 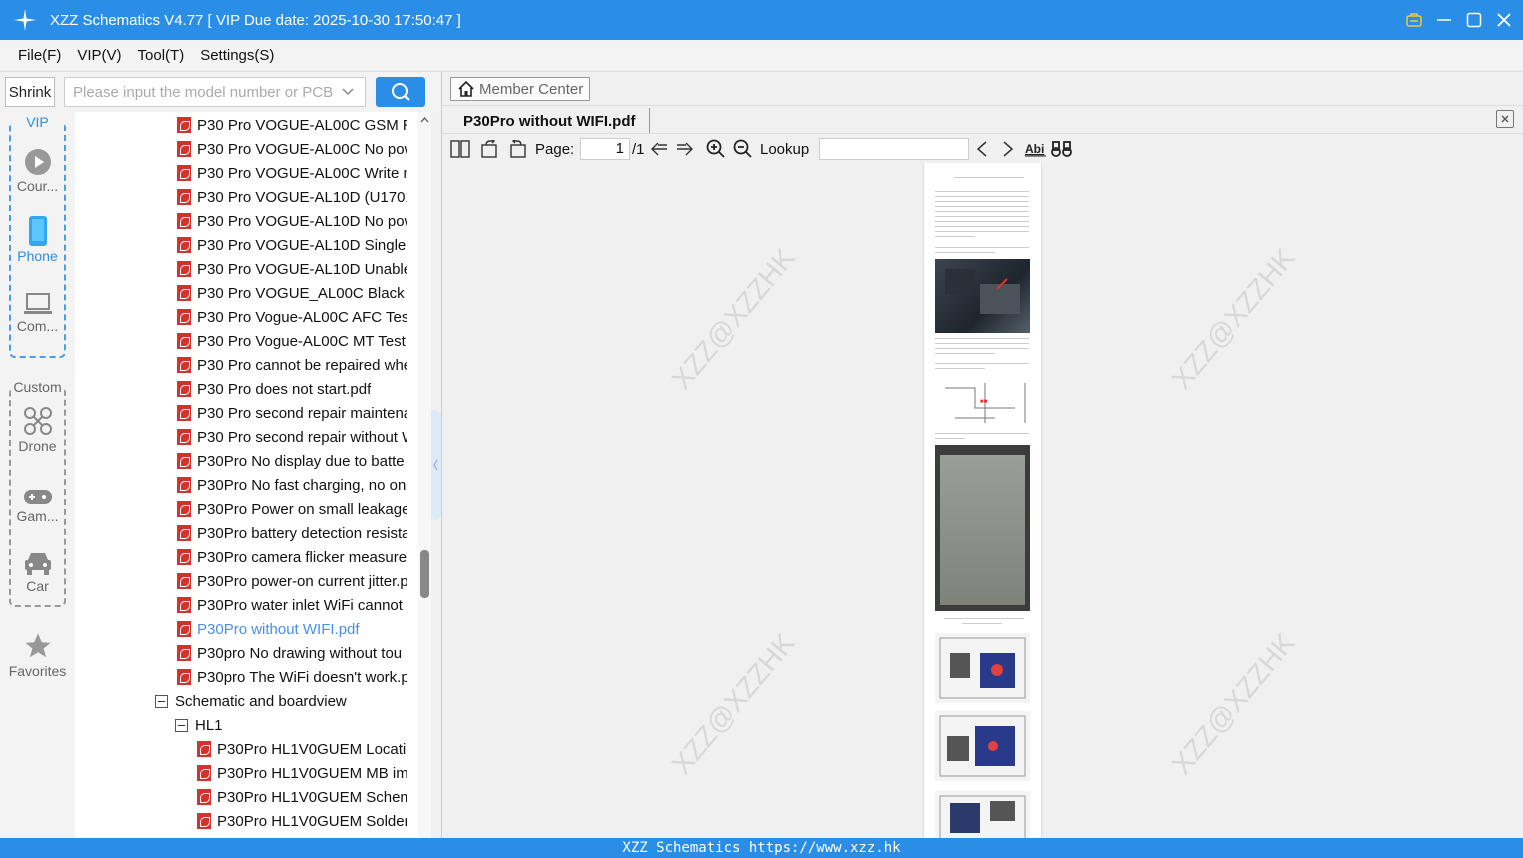 I want to click on tab-document: P30Pro without WIFI.pdf, so click(x=550, y=121).